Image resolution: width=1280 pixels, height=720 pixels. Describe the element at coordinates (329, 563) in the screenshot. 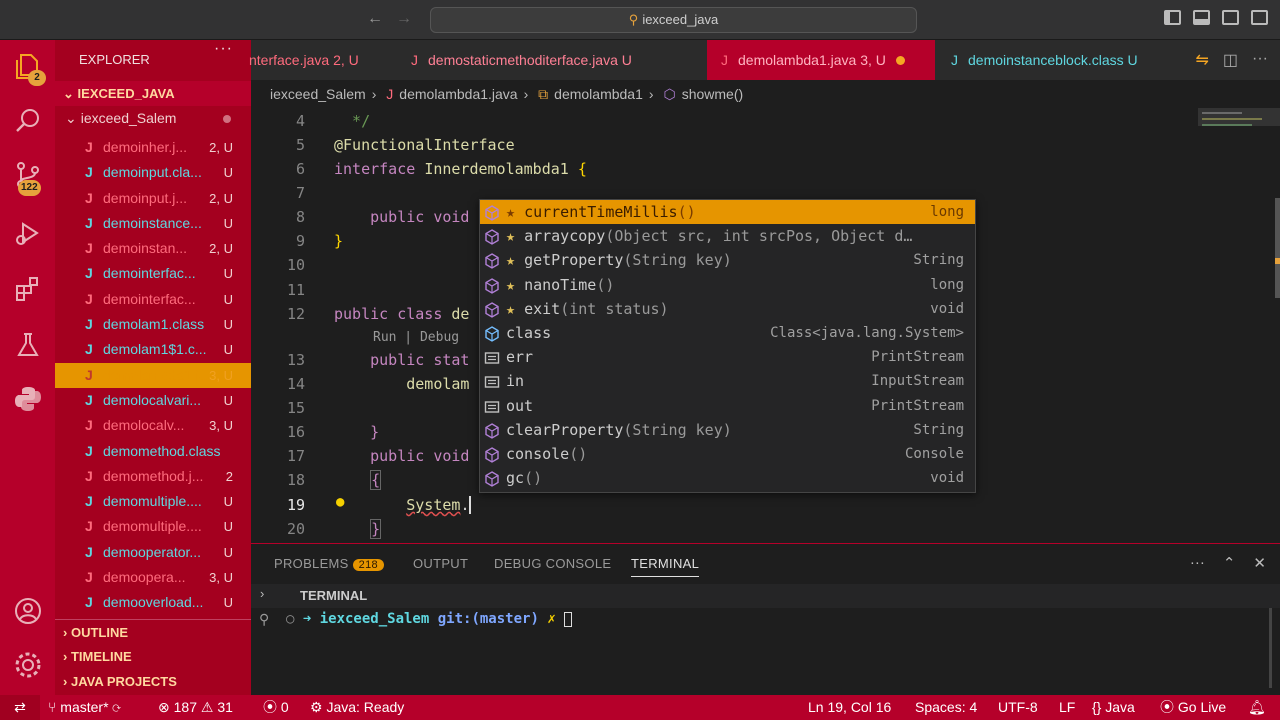

I see `tab-problems: PROBLEMS 218` at that location.